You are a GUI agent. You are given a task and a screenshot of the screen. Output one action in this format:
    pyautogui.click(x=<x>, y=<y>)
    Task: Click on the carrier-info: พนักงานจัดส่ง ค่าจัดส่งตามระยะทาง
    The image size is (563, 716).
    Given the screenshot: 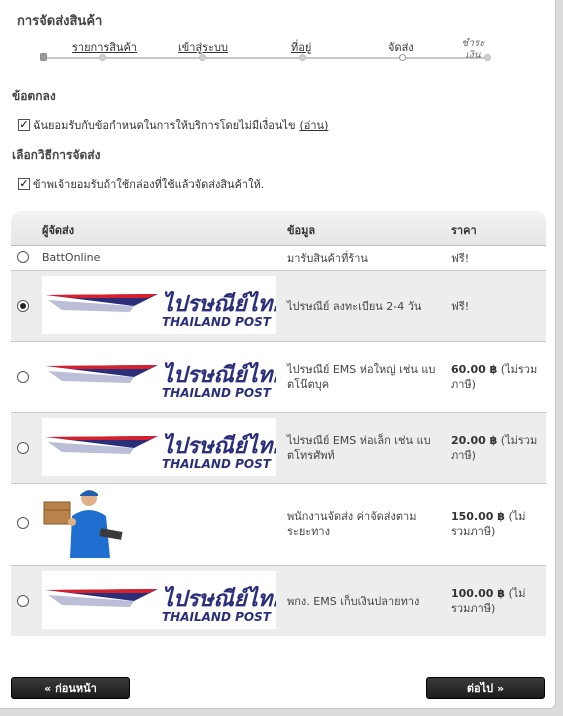 What is the action you would take?
    pyautogui.click(x=352, y=524)
    